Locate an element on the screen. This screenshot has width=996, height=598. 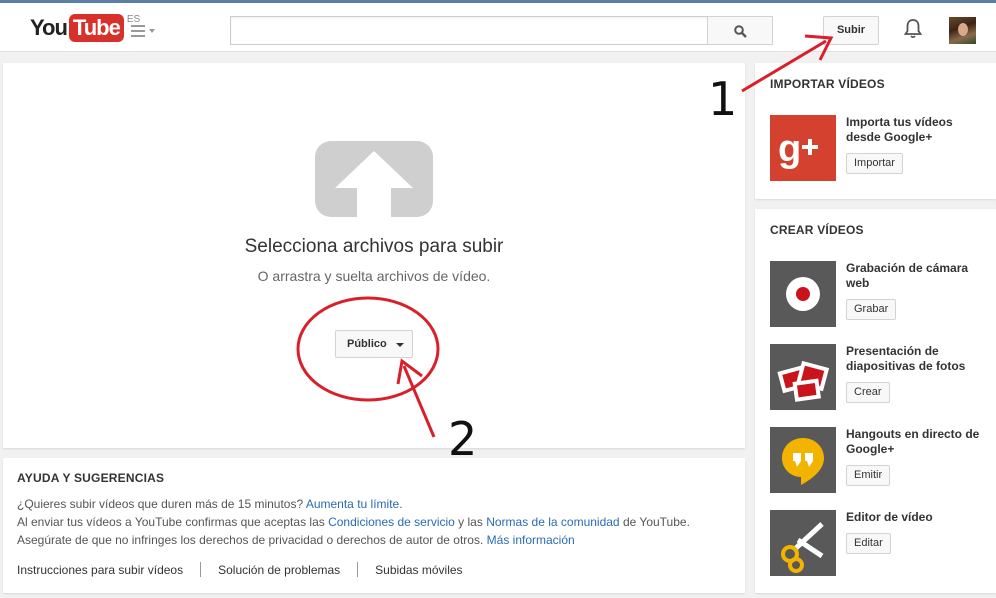
mobile-uploads-link: Subidas móviles is located at coordinates (418, 570).